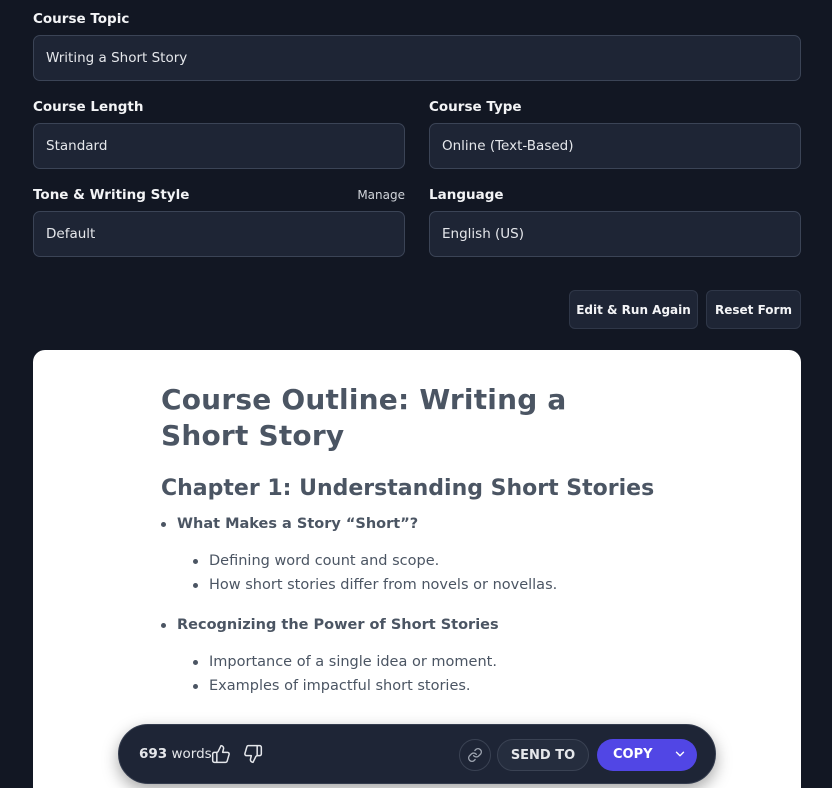 The image size is (832, 788). What do you see at coordinates (483, 234) in the screenshot?
I see `language-value: English (US)` at bounding box center [483, 234].